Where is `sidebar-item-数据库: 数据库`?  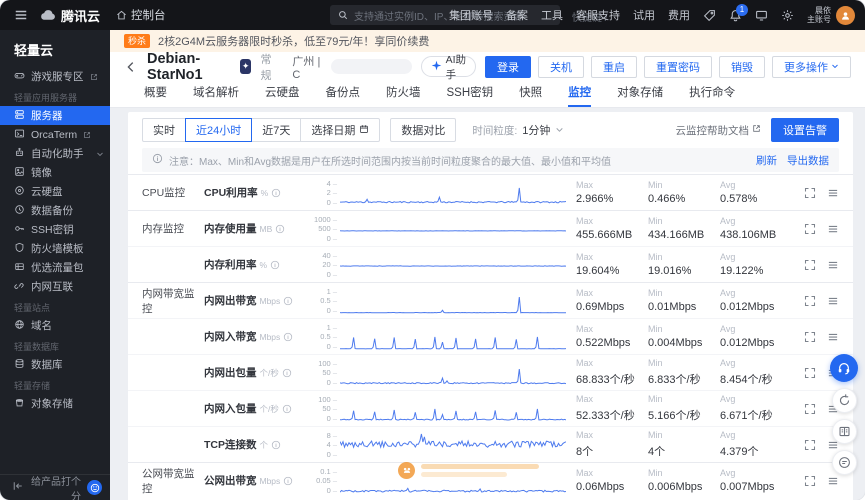 sidebar-item-数据库: 数据库 is located at coordinates (55, 364).